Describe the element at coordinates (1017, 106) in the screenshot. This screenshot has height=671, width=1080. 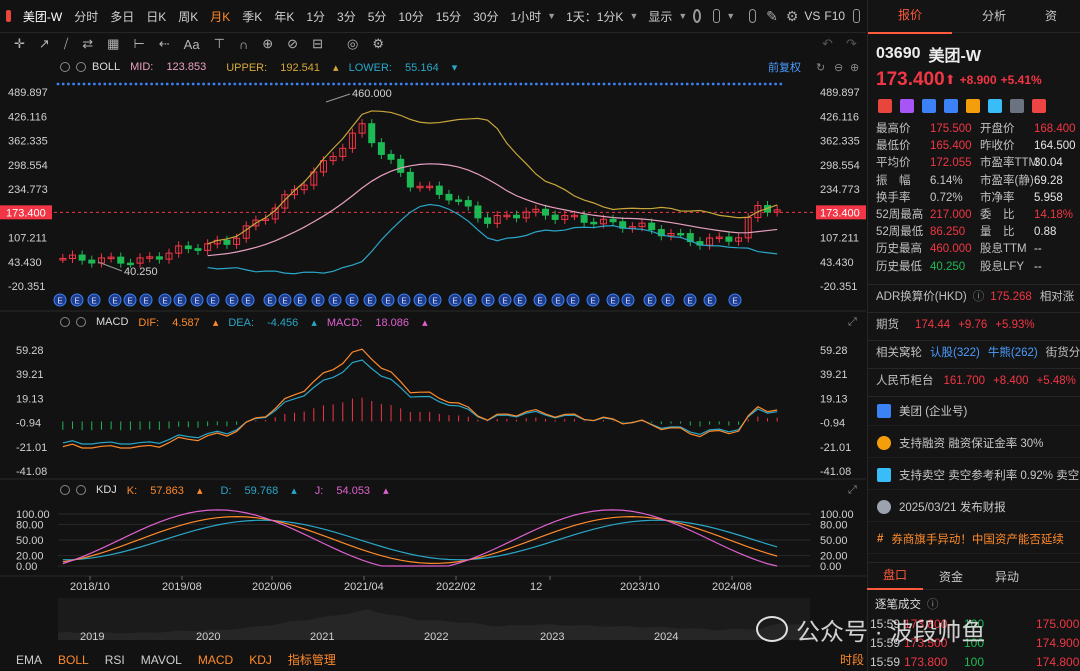
I see `doc-badge-icon` at that location.